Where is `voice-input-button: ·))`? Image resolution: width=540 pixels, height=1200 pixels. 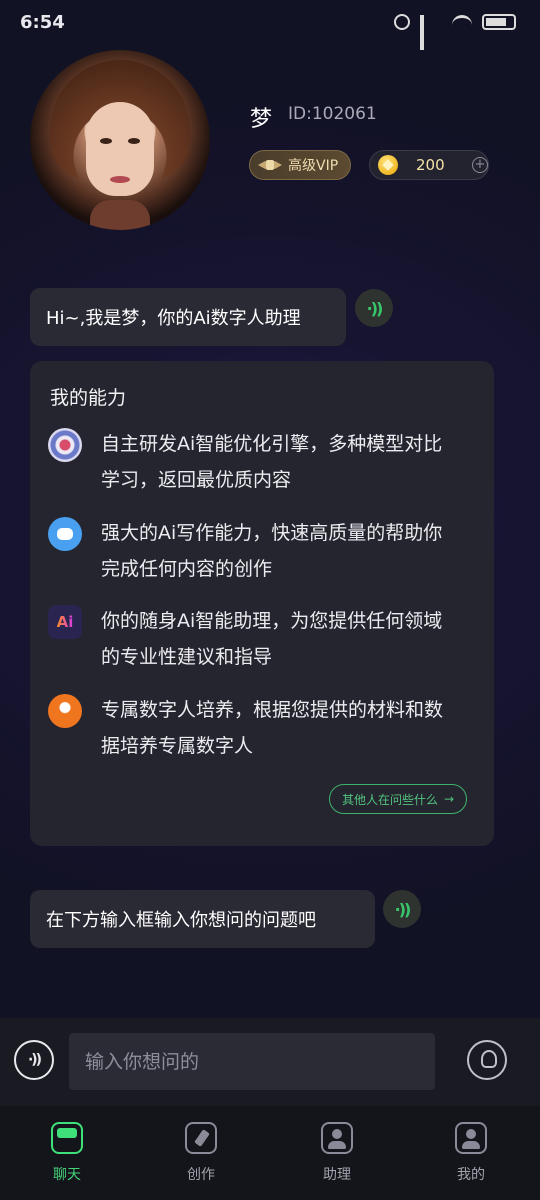
voice-input-button: ·)) is located at coordinates (34, 1060).